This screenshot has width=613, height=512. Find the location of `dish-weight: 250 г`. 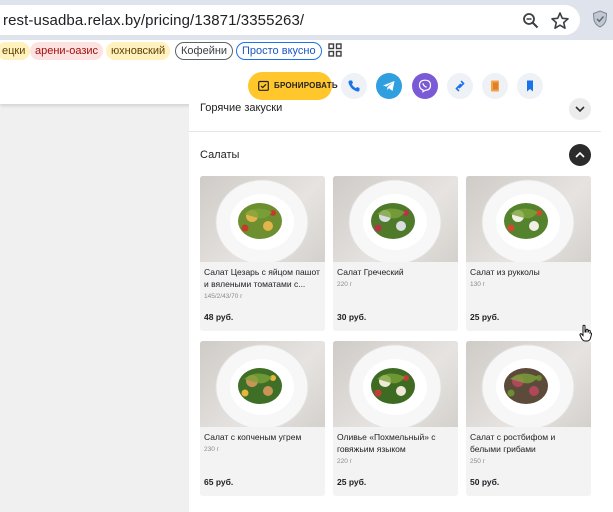

dish-weight: 250 г is located at coordinates (478, 461).